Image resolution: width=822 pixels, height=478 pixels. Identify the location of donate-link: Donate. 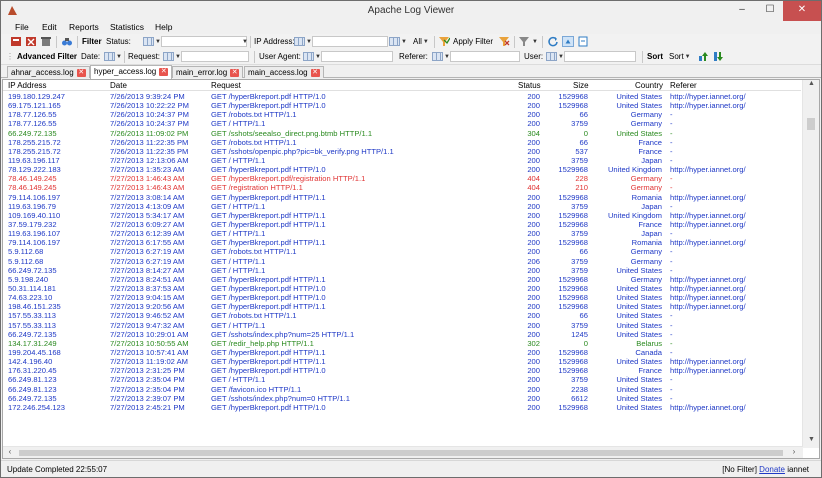
(772, 469).